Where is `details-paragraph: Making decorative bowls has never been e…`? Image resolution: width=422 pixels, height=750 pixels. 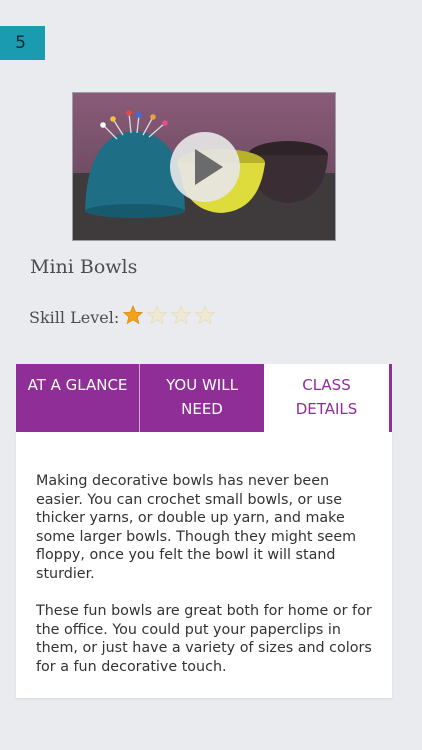 details-paragraph: Making decorative bowls has never been e… is located at coordinates (196, 527).